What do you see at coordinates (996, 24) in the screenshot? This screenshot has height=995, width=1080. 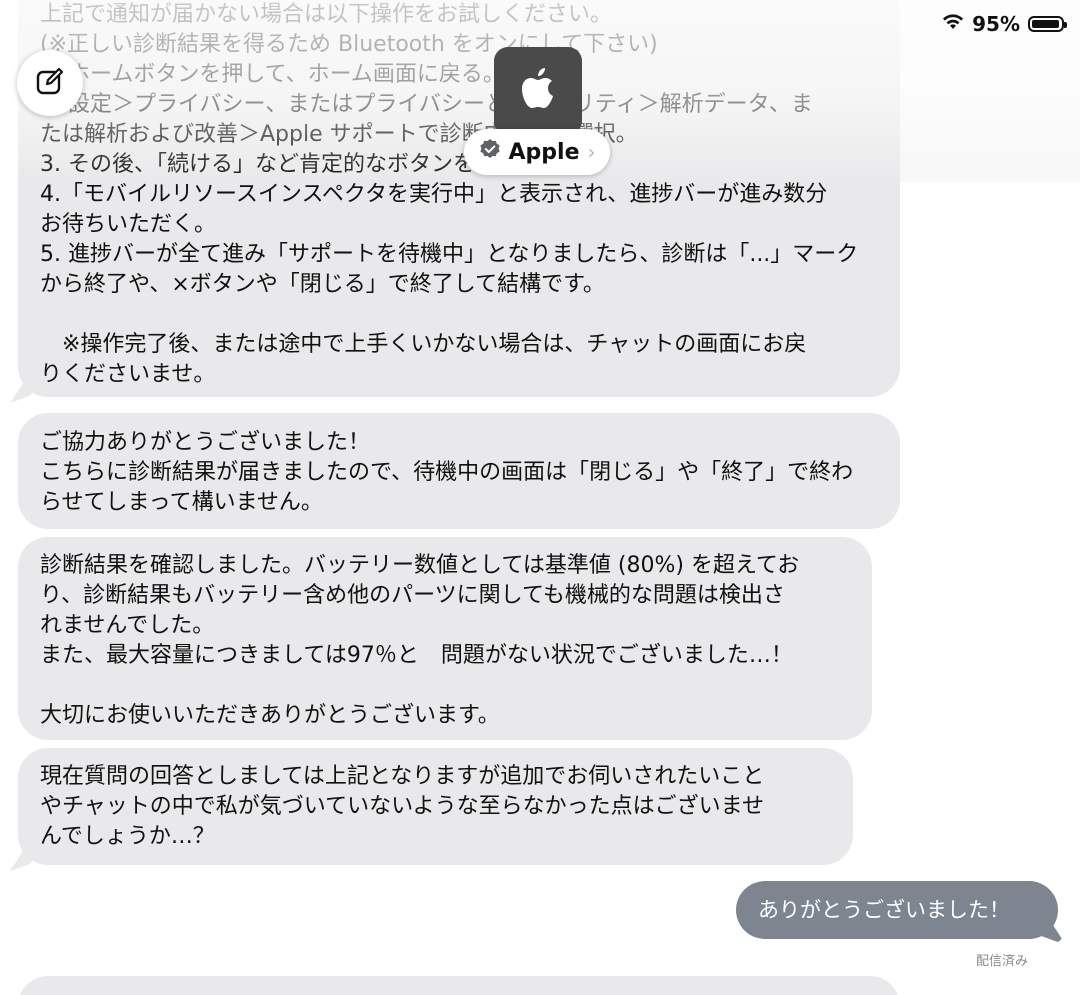 I see `battery-percent: 95%` at bounding box center [996, 24].